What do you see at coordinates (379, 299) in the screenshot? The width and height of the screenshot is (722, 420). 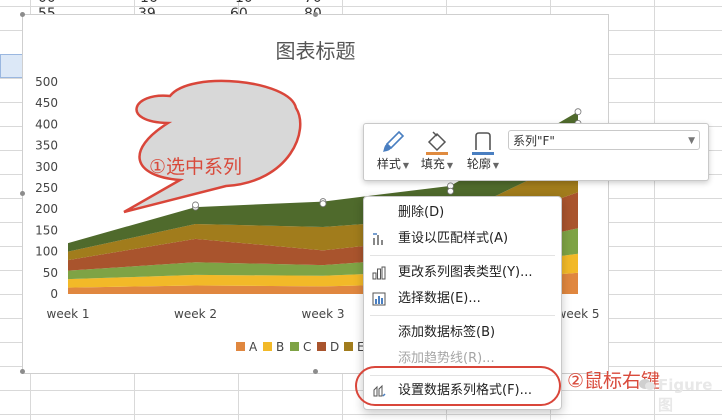 I see `select-data-icon` at bounding box center [379, 299].